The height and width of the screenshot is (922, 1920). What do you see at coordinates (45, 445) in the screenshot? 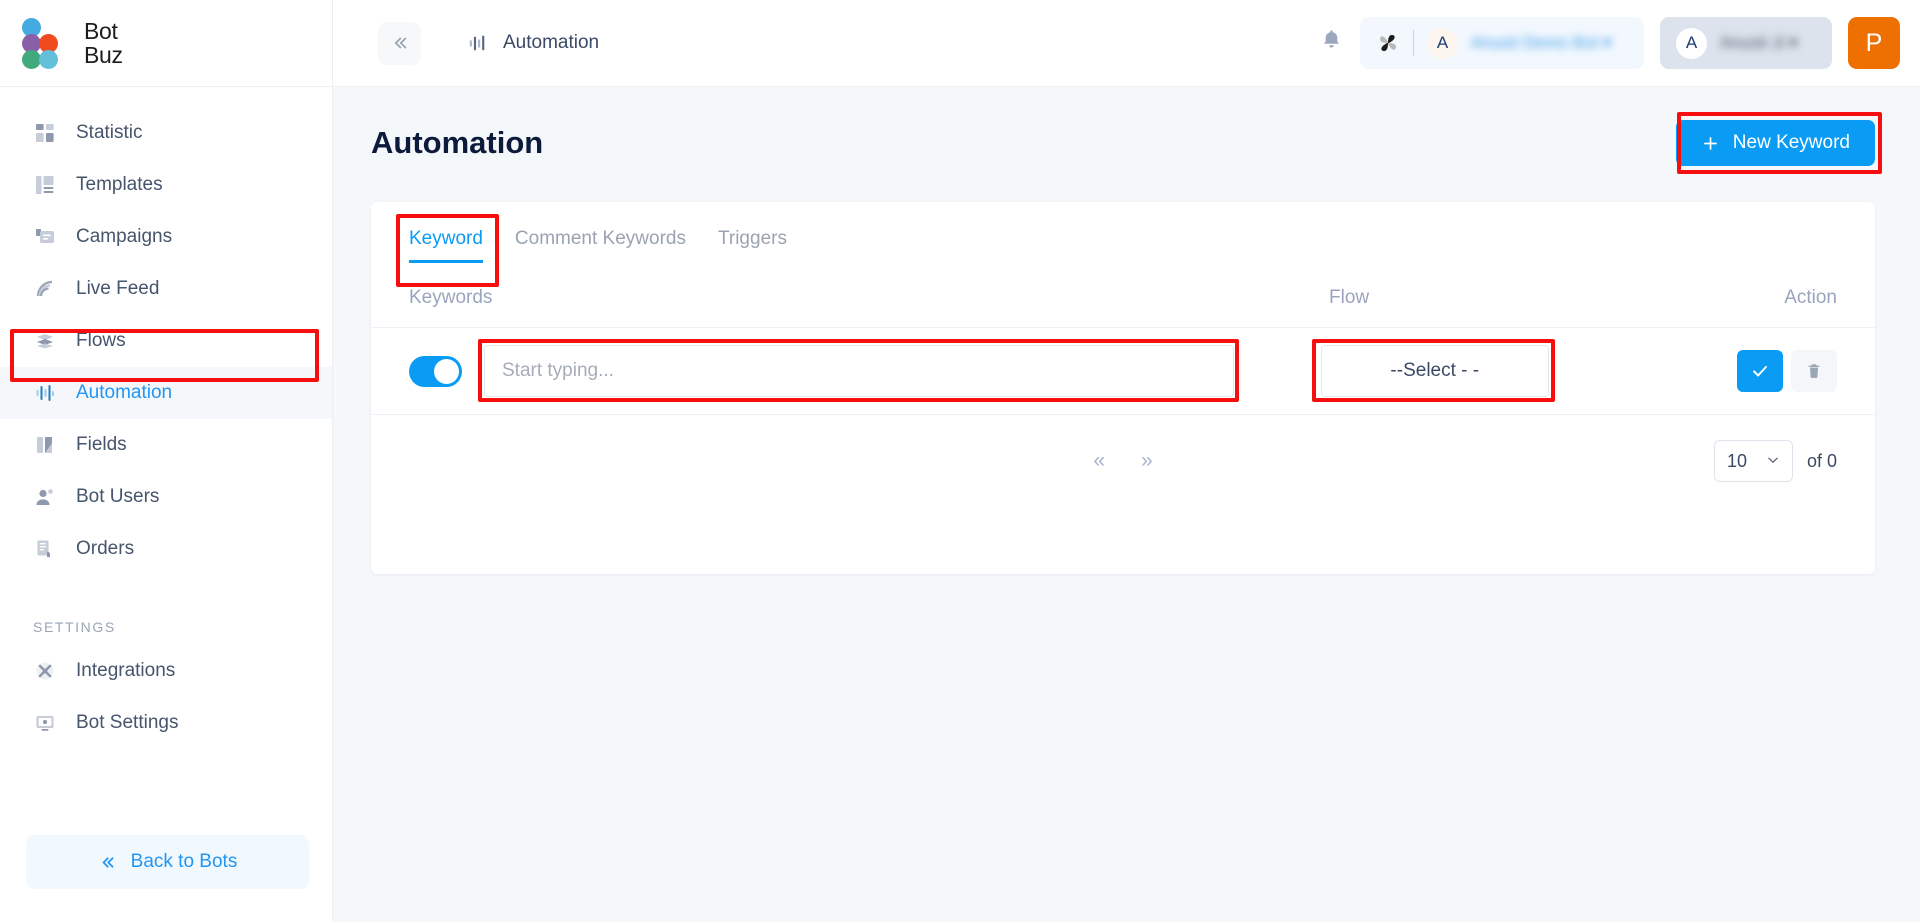
I see `fields-book-icon` at bounding box center [45, 445].